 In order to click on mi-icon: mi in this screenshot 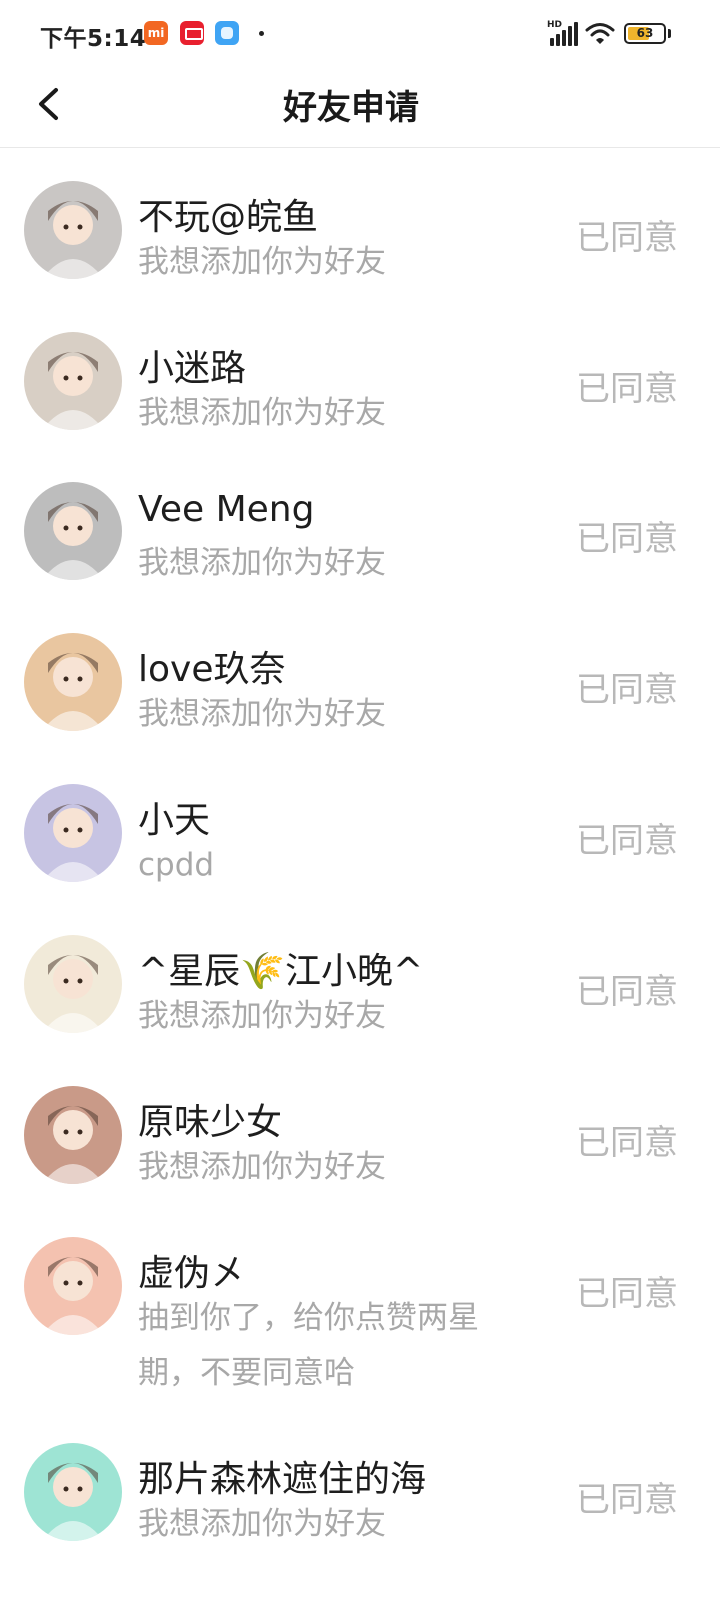, I will do `click(156, 33)`.